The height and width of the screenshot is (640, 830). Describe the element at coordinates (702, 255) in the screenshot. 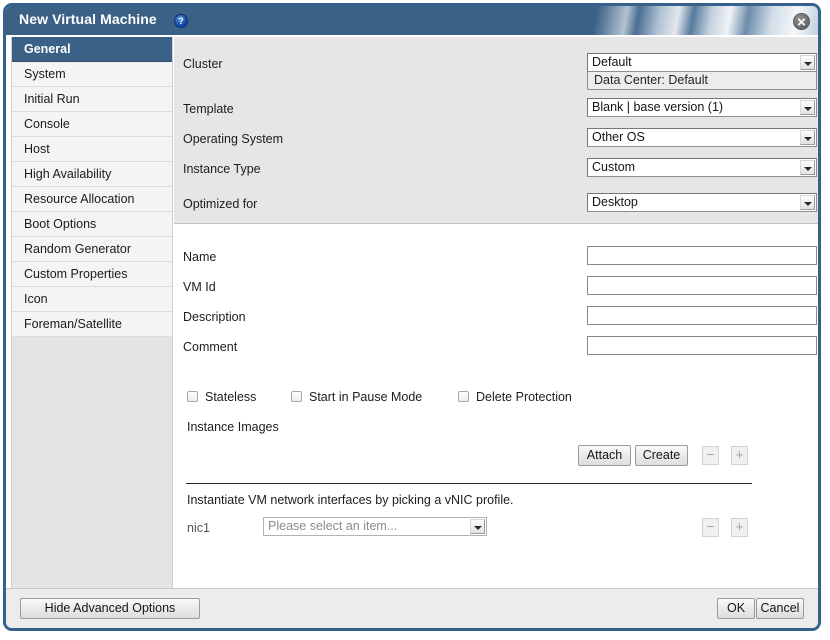

I see `name-input` at that location.